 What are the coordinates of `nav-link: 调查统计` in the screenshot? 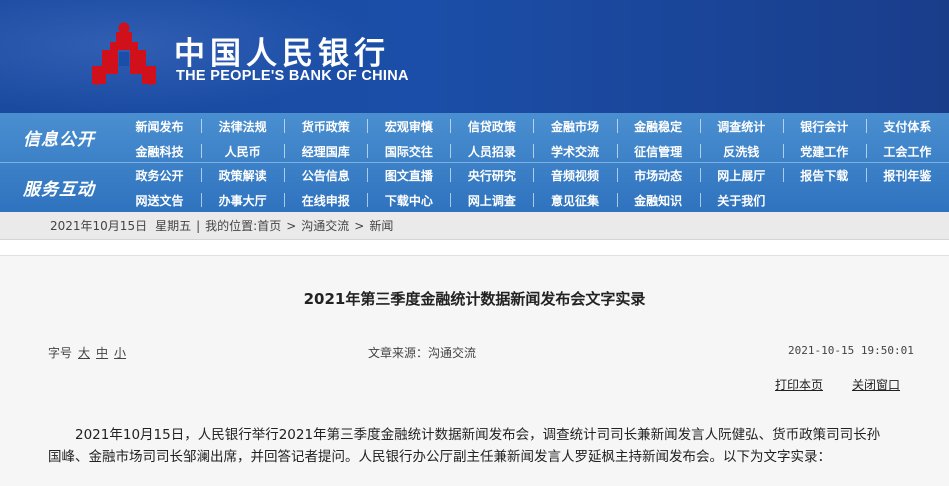 It's located at (741, 126).